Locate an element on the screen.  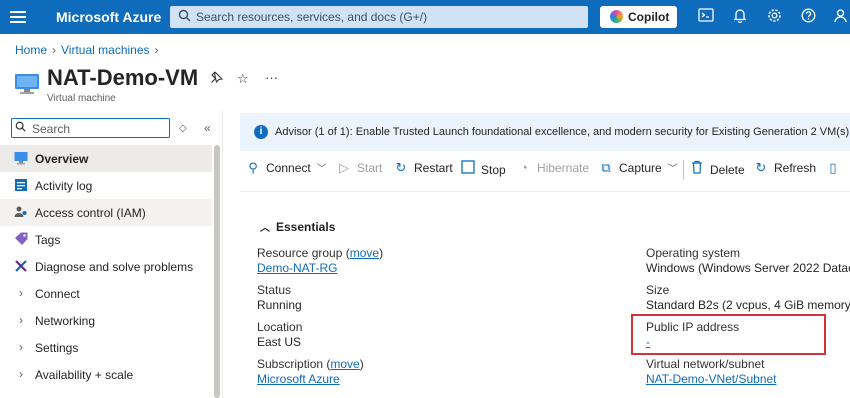
plug-icon: ⚲ is located at coordinates (253, 167).